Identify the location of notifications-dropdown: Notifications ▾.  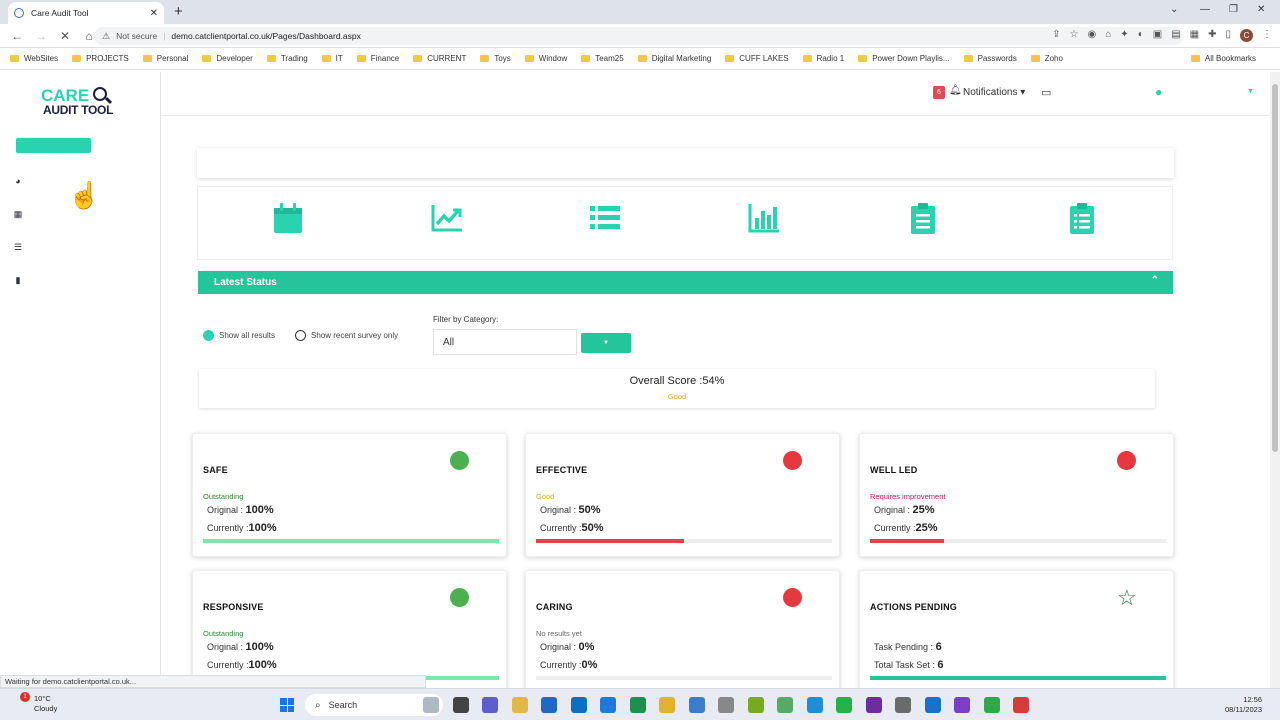
(994, 92).